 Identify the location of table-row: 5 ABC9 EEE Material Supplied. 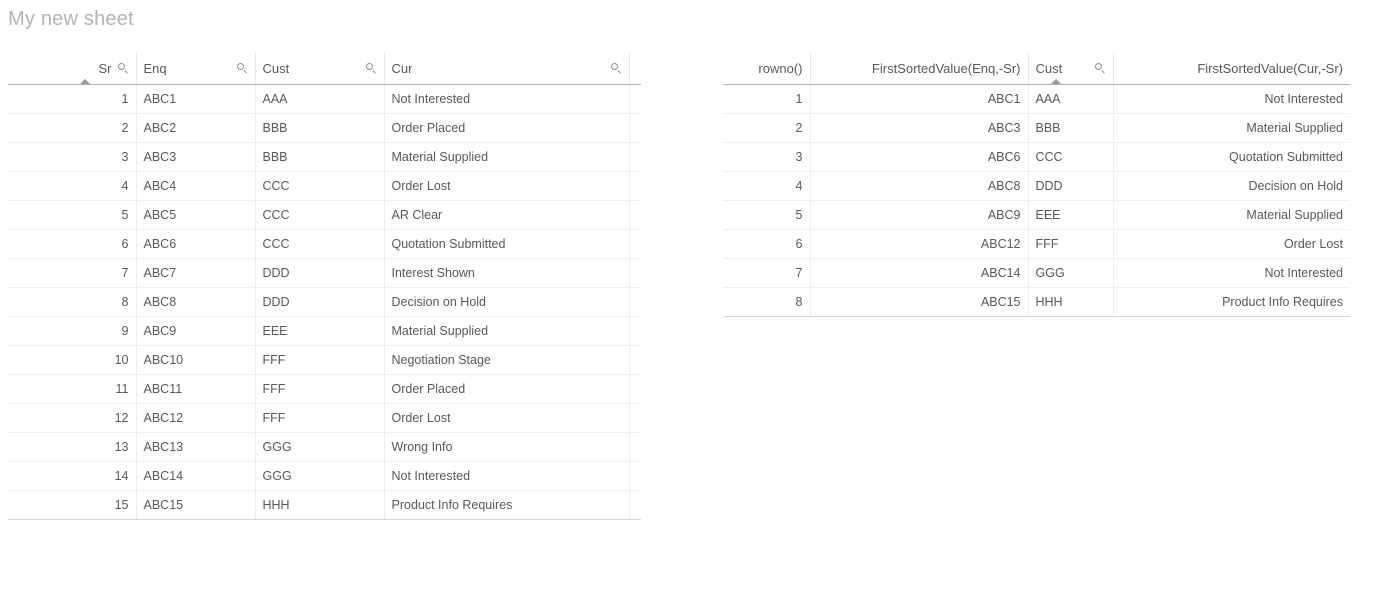
(1036, 215).